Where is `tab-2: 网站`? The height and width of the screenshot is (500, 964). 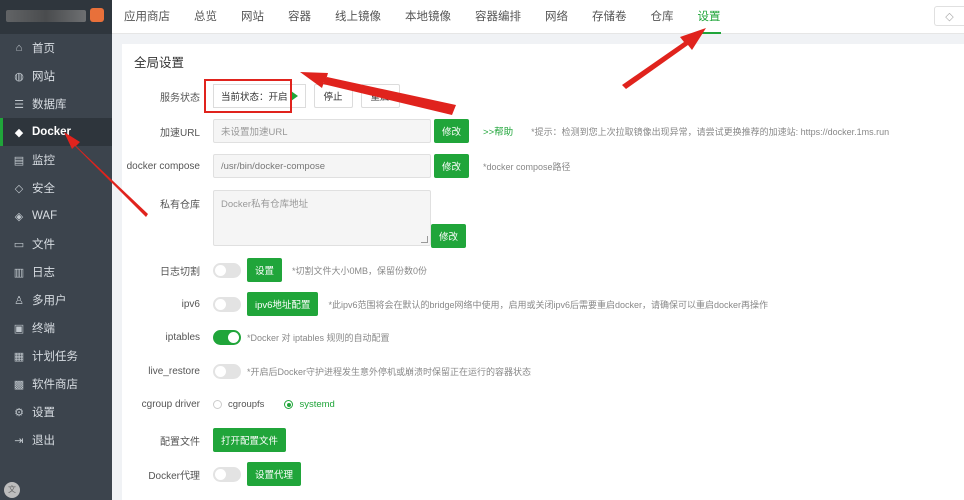 tab-2: 网站 is located at coordinates (252, 17).